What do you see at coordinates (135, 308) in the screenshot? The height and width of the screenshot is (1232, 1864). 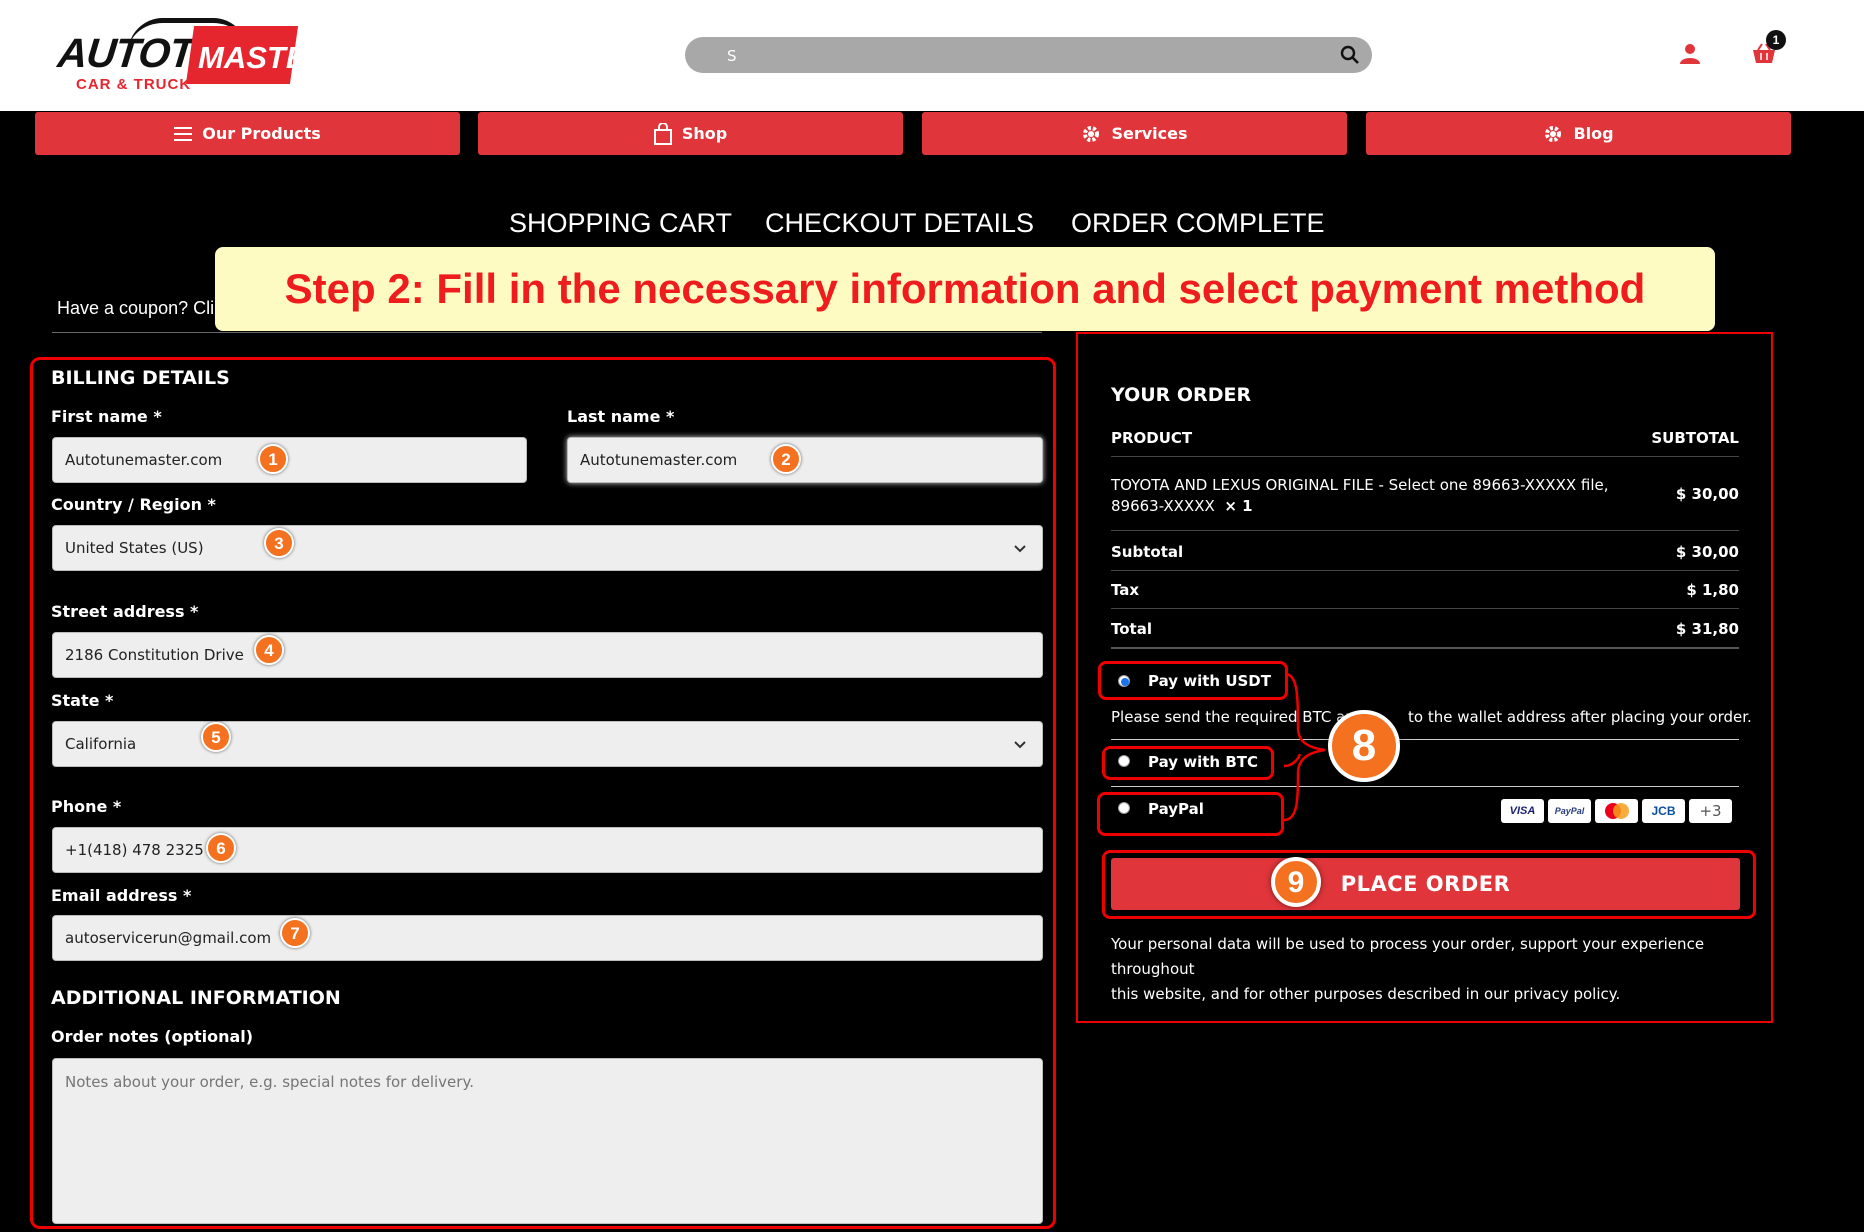 I see `coupon-notice: Have a coupon? Cli` at bounding box center [135, 308].